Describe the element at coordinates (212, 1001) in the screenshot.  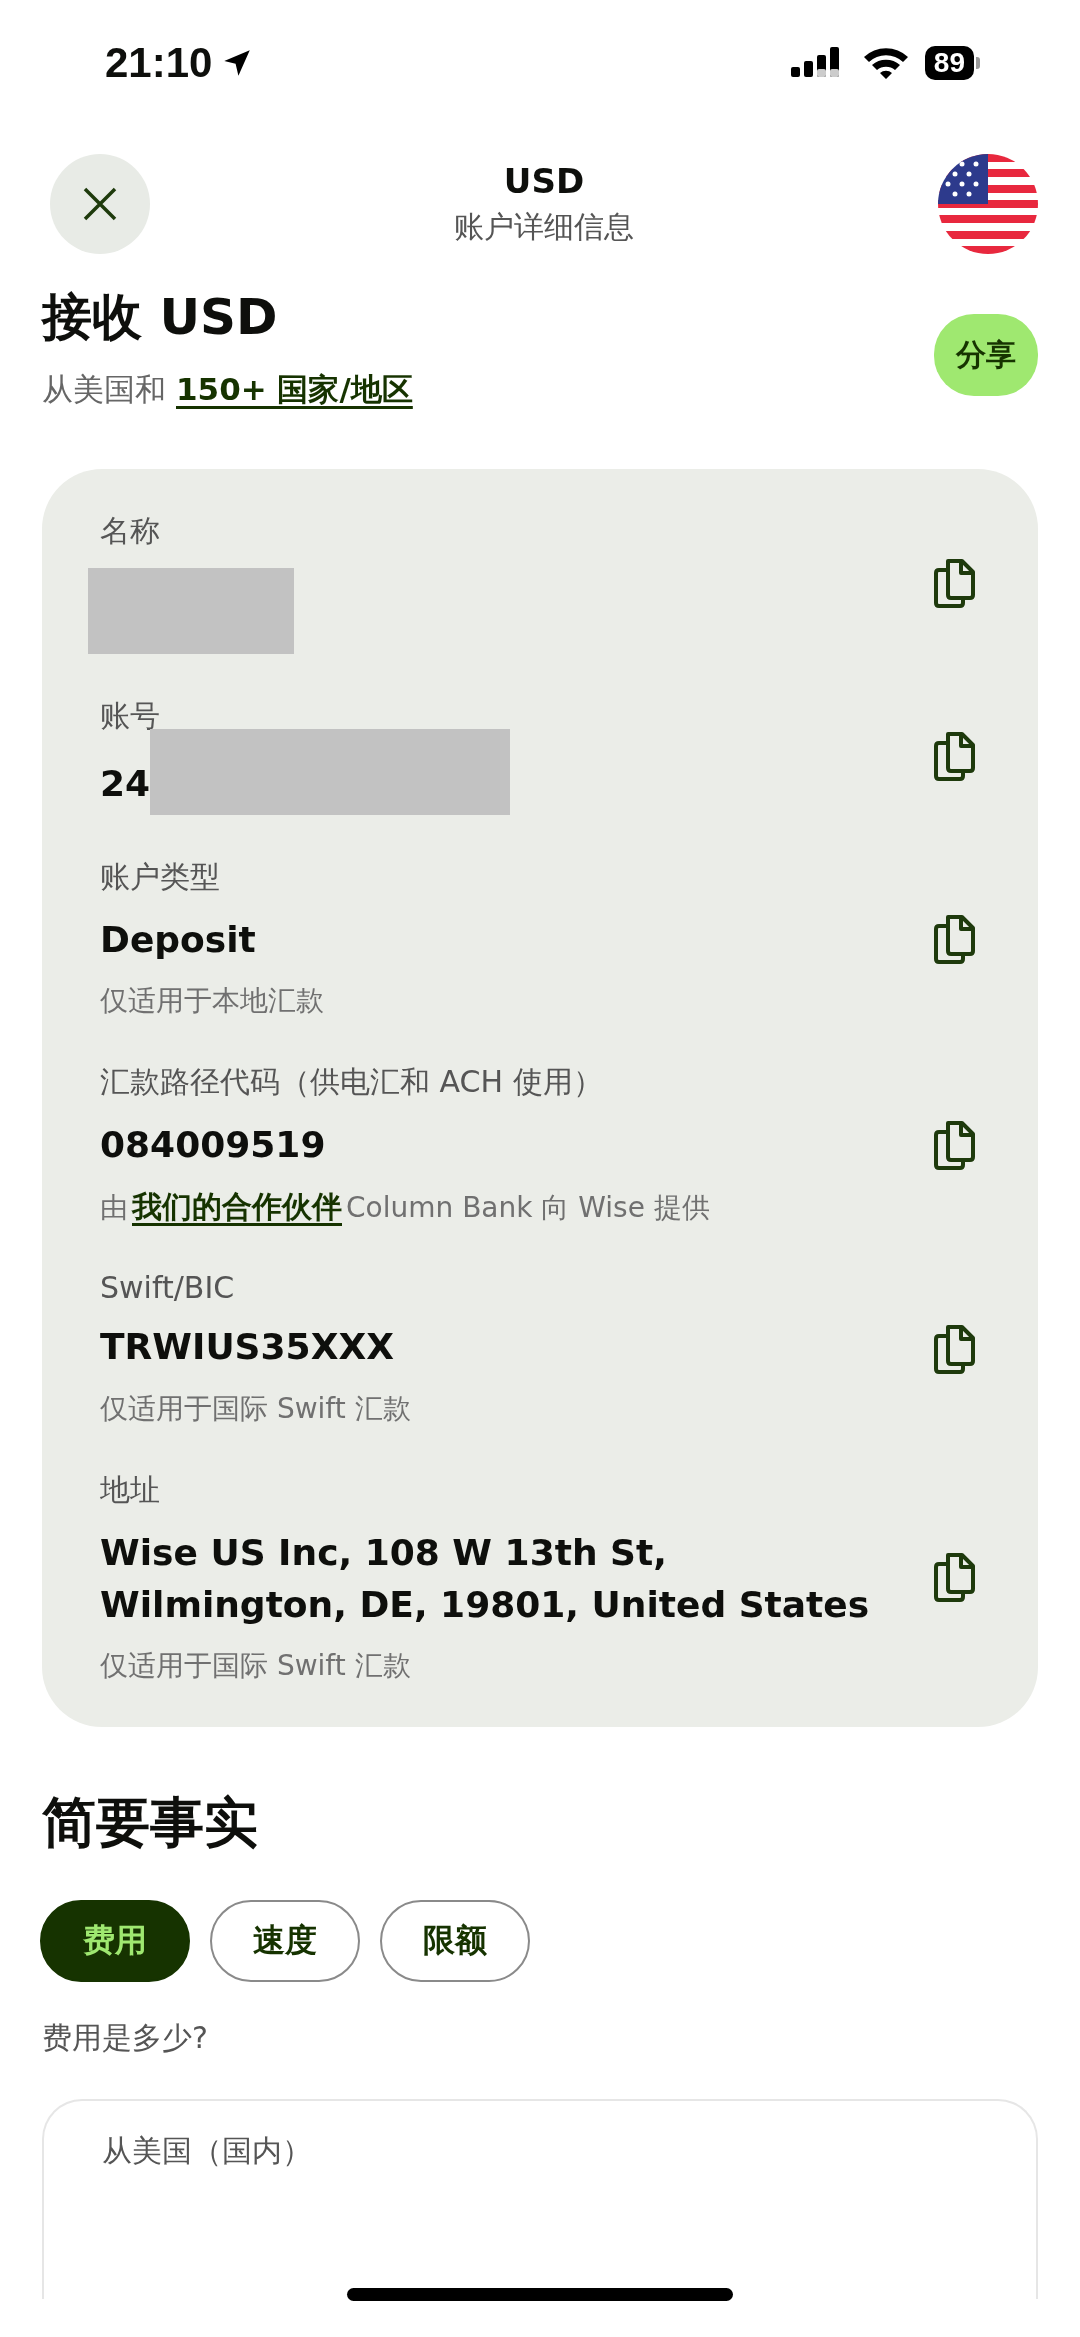
I see `field-note: 仅适用于本地汇款` at that location.